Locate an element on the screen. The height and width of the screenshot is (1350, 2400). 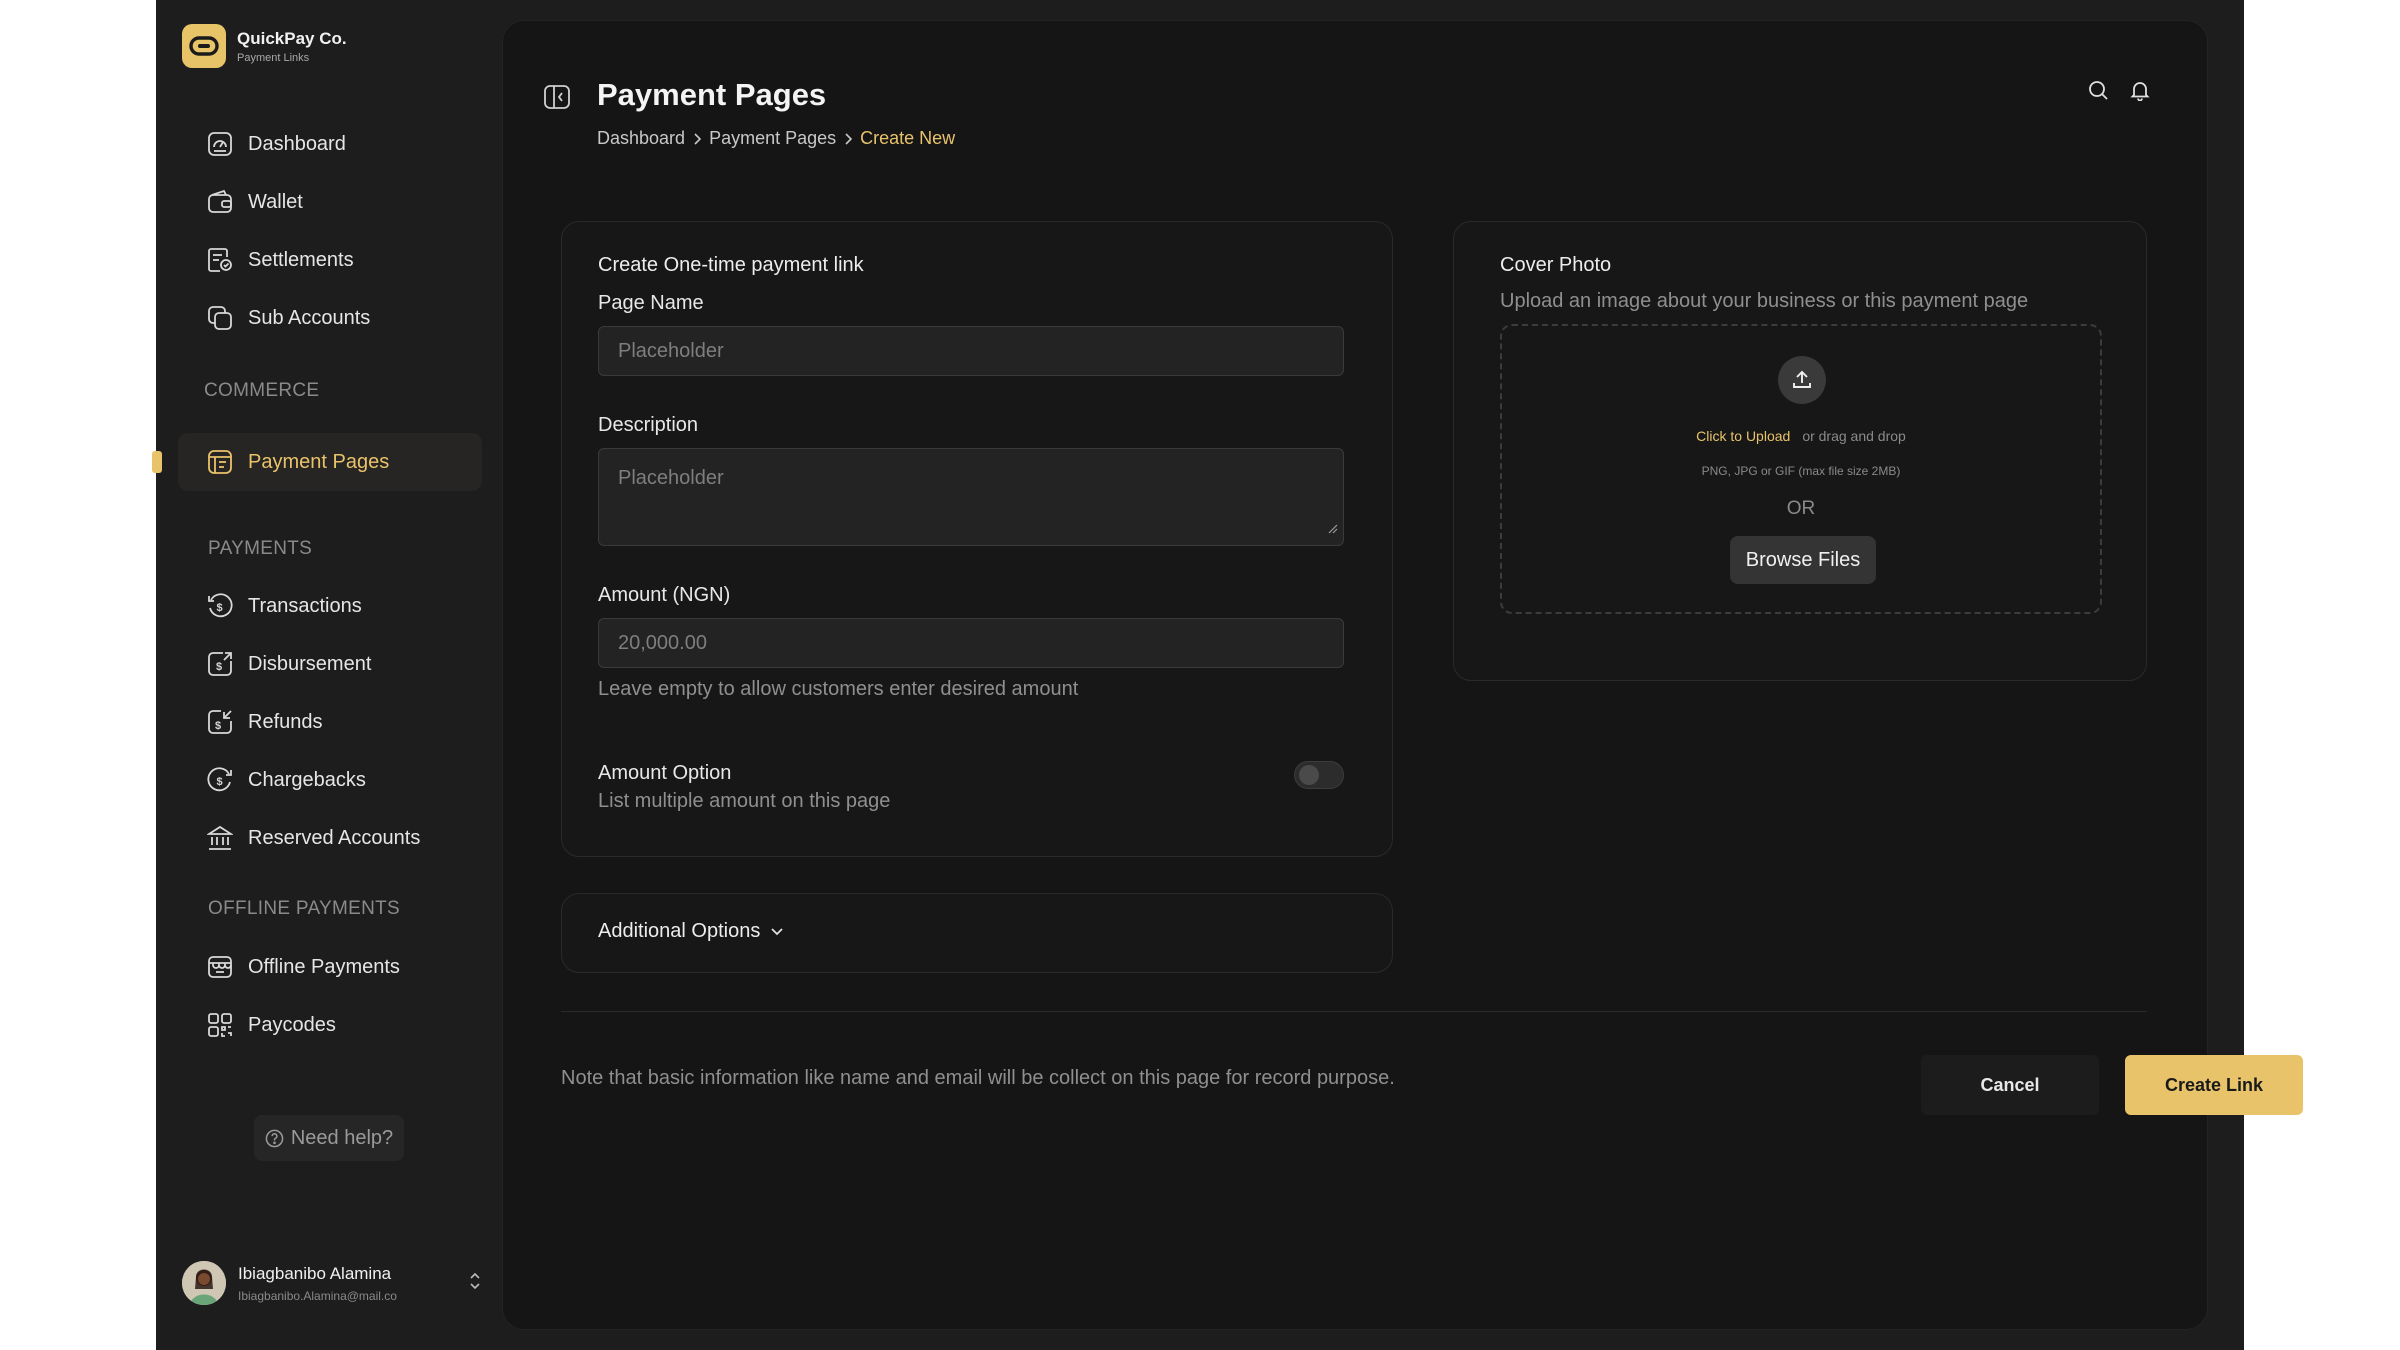
description-textarea: Placeholder is located at coordinates (971, 497).